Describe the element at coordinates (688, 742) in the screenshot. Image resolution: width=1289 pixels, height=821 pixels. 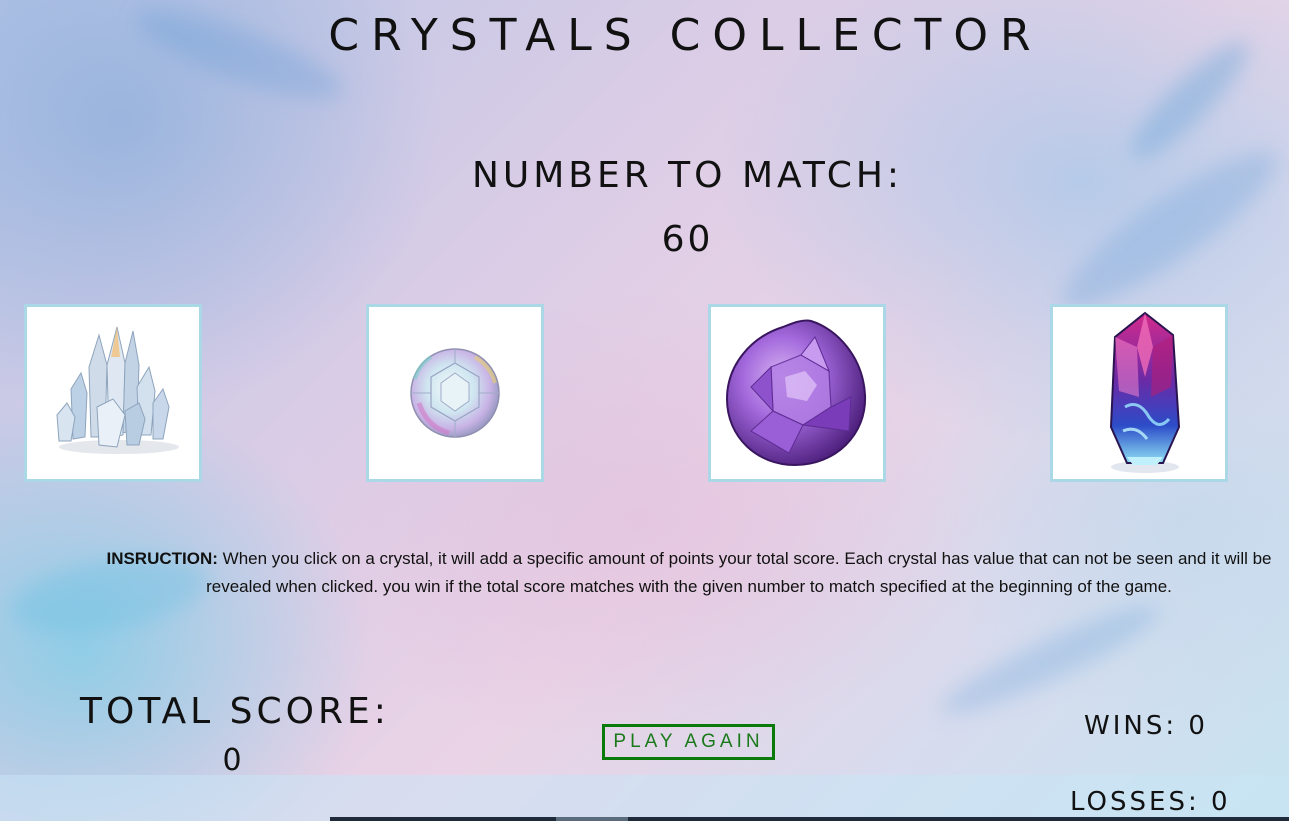
I see `play-again-button: PLAY AGAIN` at that location.